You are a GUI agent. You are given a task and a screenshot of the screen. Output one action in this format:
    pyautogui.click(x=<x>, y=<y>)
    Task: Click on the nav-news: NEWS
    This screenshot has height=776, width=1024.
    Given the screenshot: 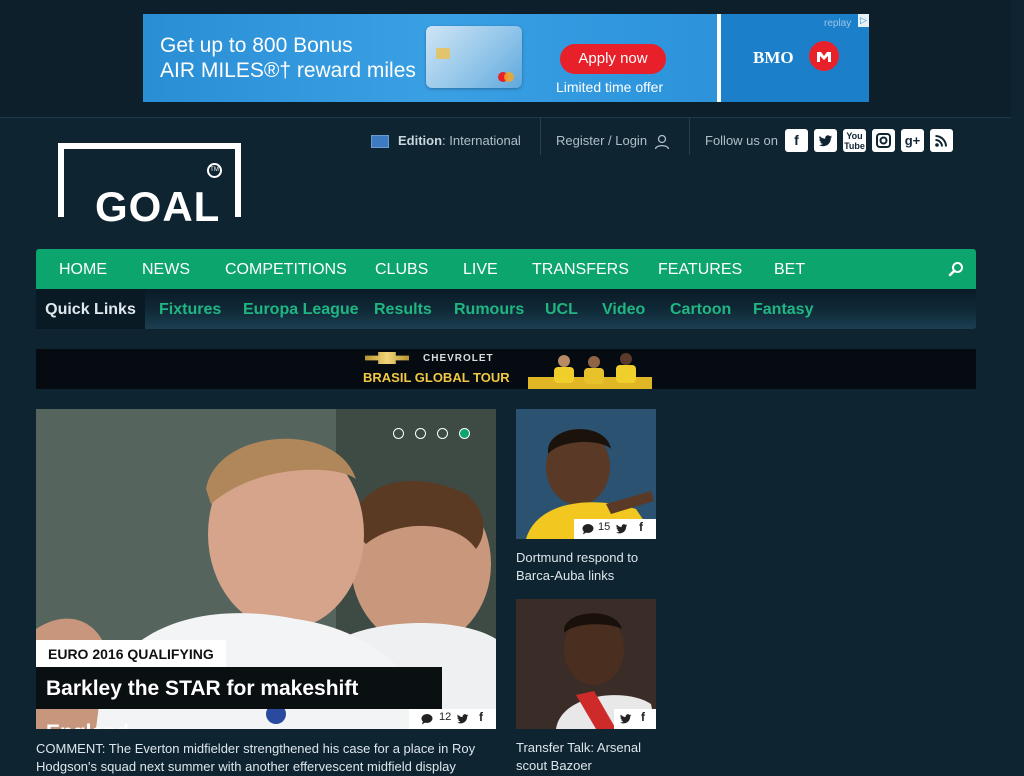 What is the action you would take?
    pyautogui.click(x=166, y=270)
    